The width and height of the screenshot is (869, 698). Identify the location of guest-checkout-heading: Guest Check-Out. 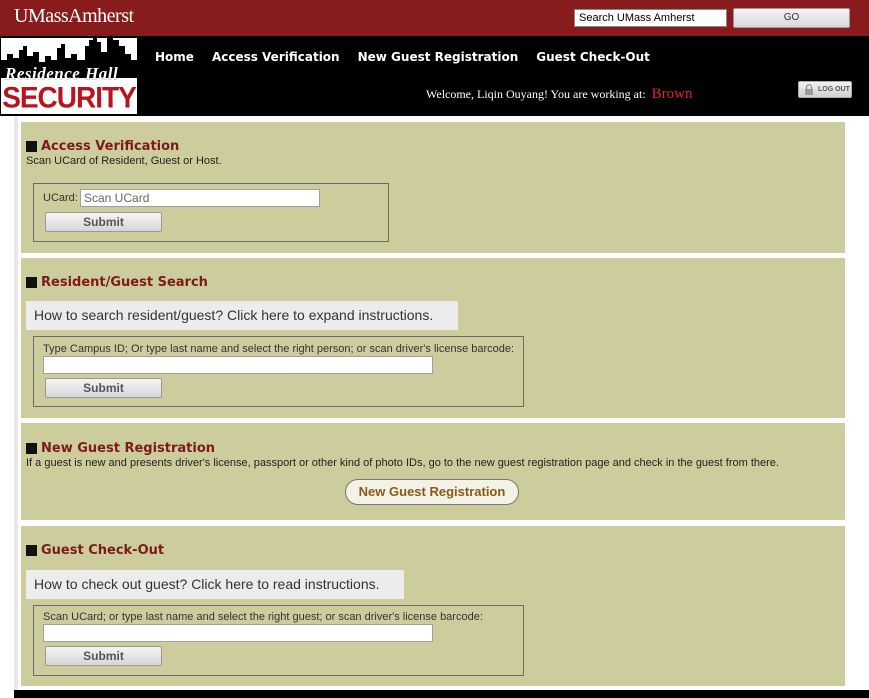
(95, 550).